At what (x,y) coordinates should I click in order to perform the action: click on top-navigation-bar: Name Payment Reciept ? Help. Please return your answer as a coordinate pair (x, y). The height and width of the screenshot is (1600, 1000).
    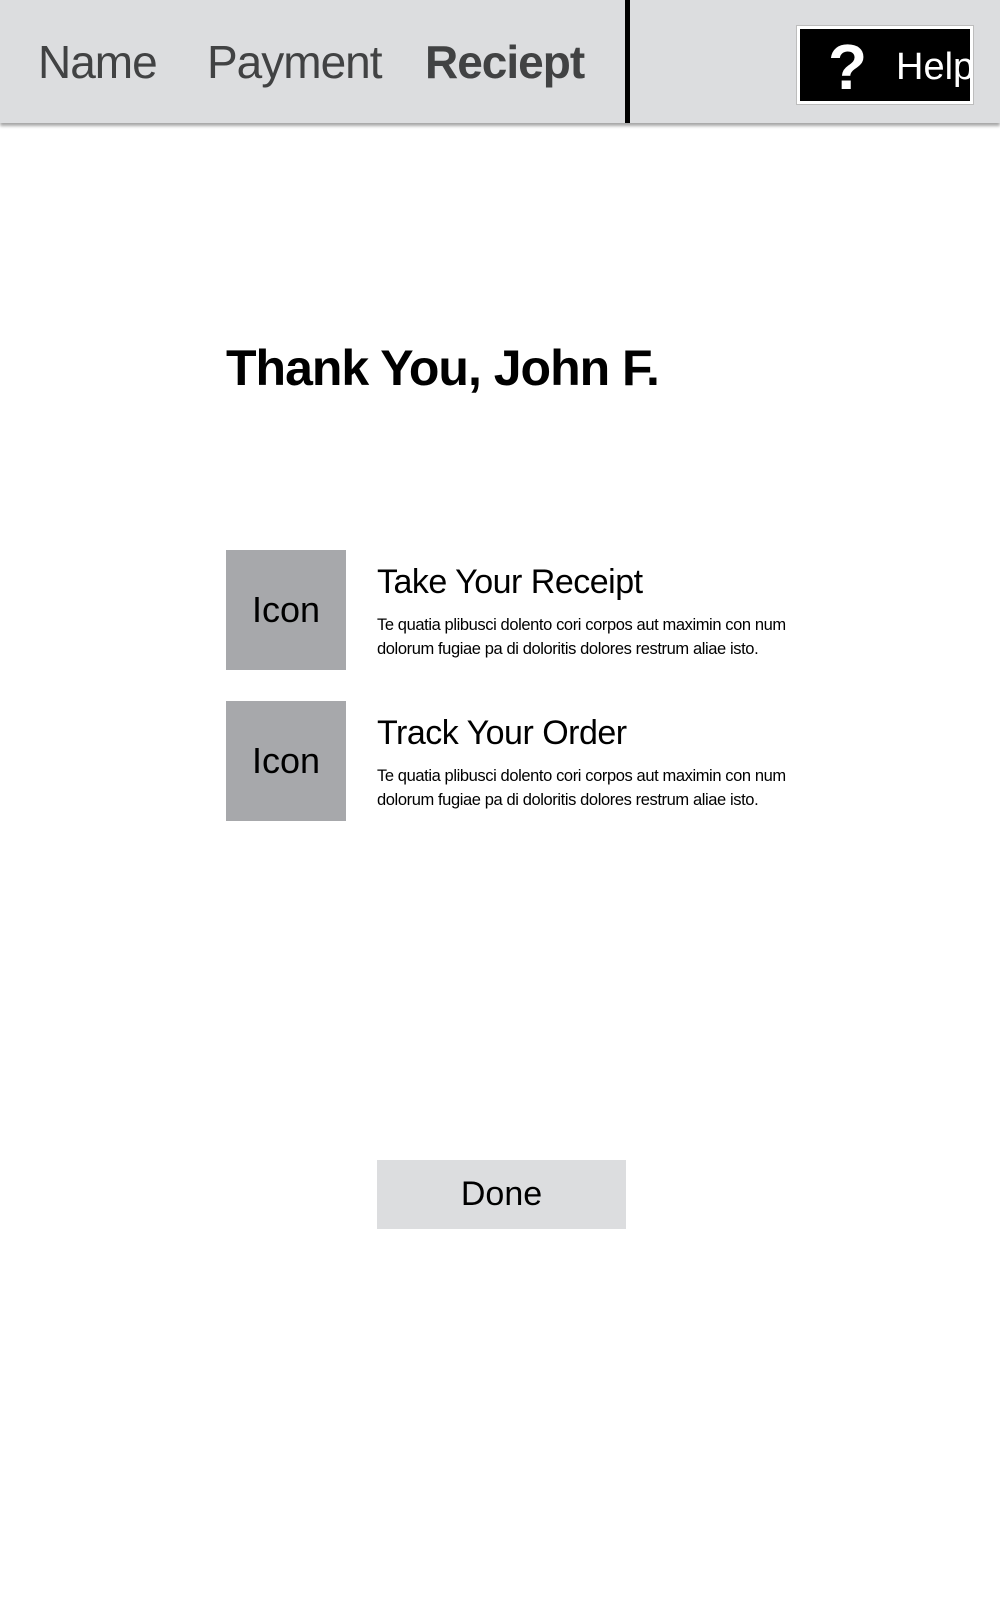
    Looking at the image, I should click on (500, 61).